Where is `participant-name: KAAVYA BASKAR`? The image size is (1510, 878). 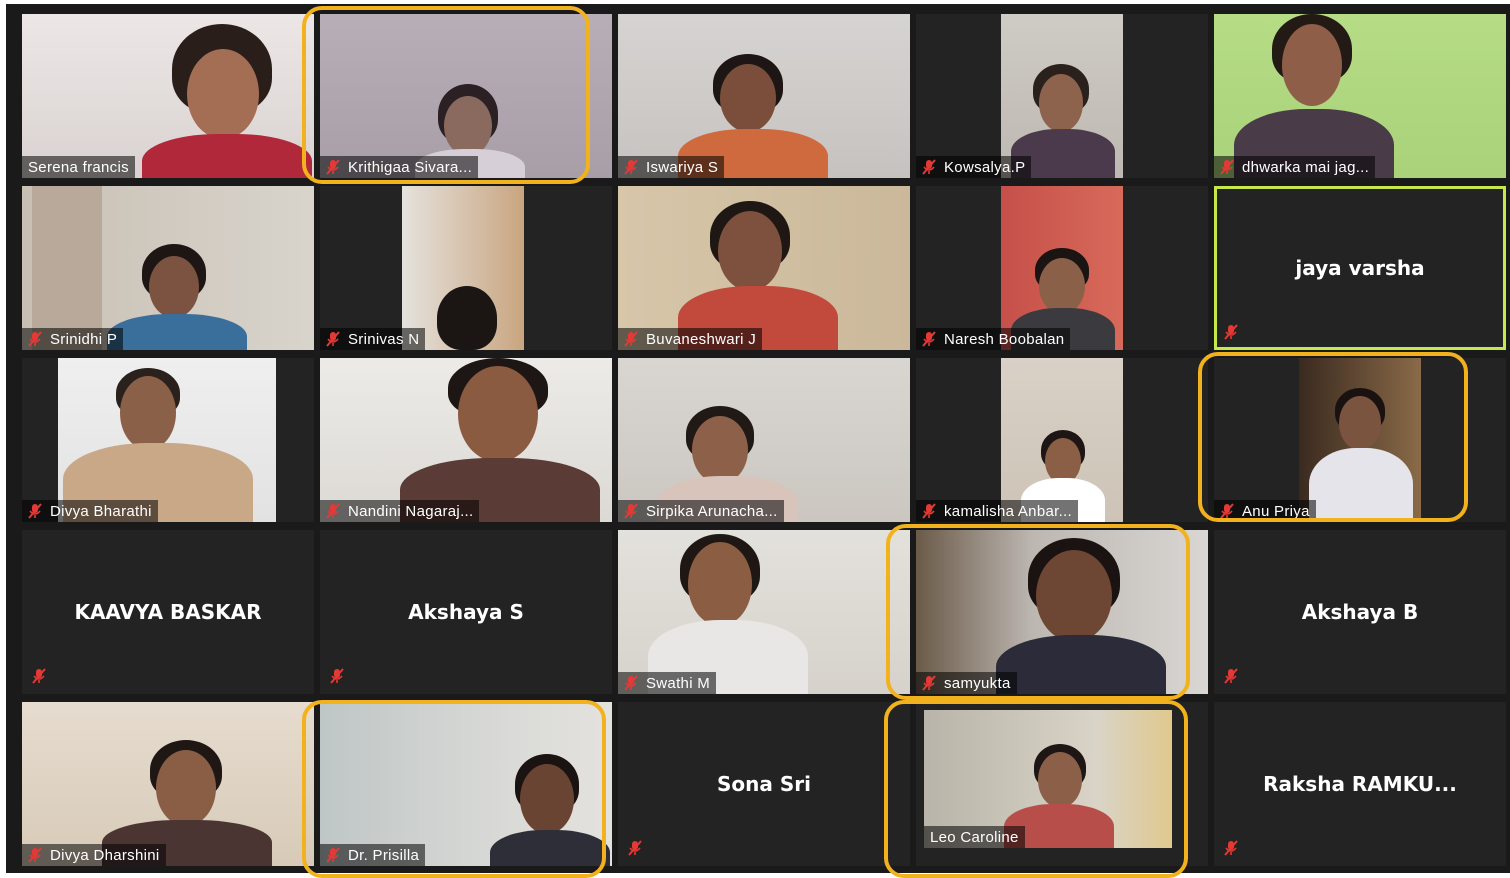
participant-name: KAAVYA BASKAR is located at coordinates (168, 612).